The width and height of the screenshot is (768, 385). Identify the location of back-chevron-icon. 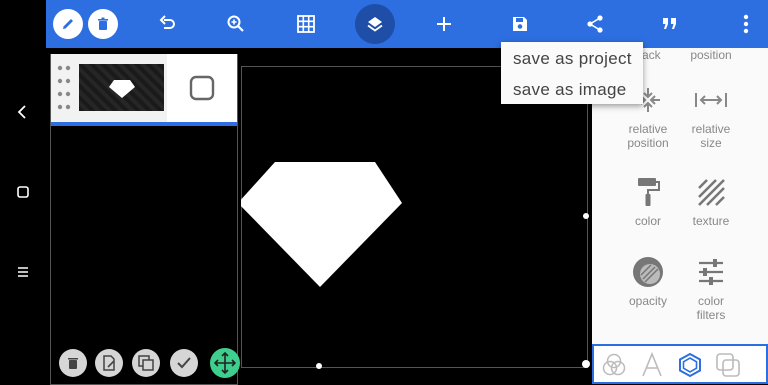
(23, 112).